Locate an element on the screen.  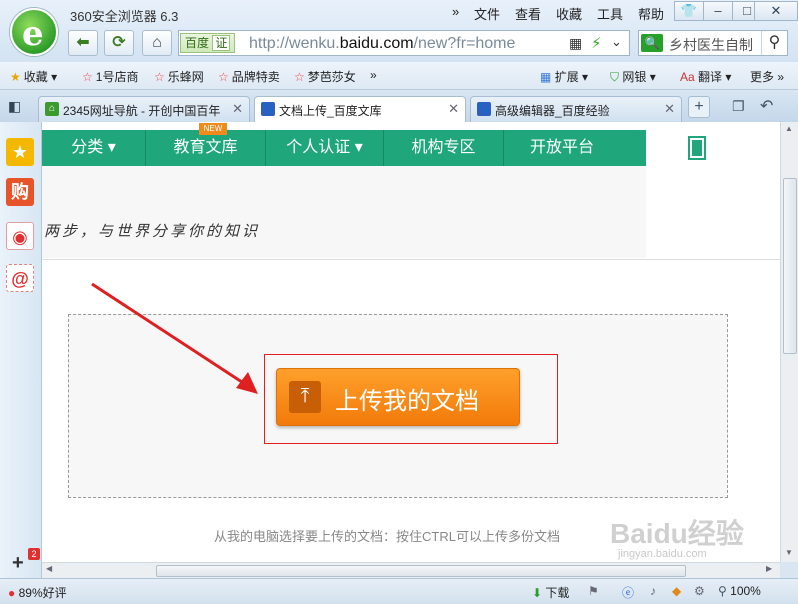
search-input: 乡村医生自制 is located at coordinates (711, 45).